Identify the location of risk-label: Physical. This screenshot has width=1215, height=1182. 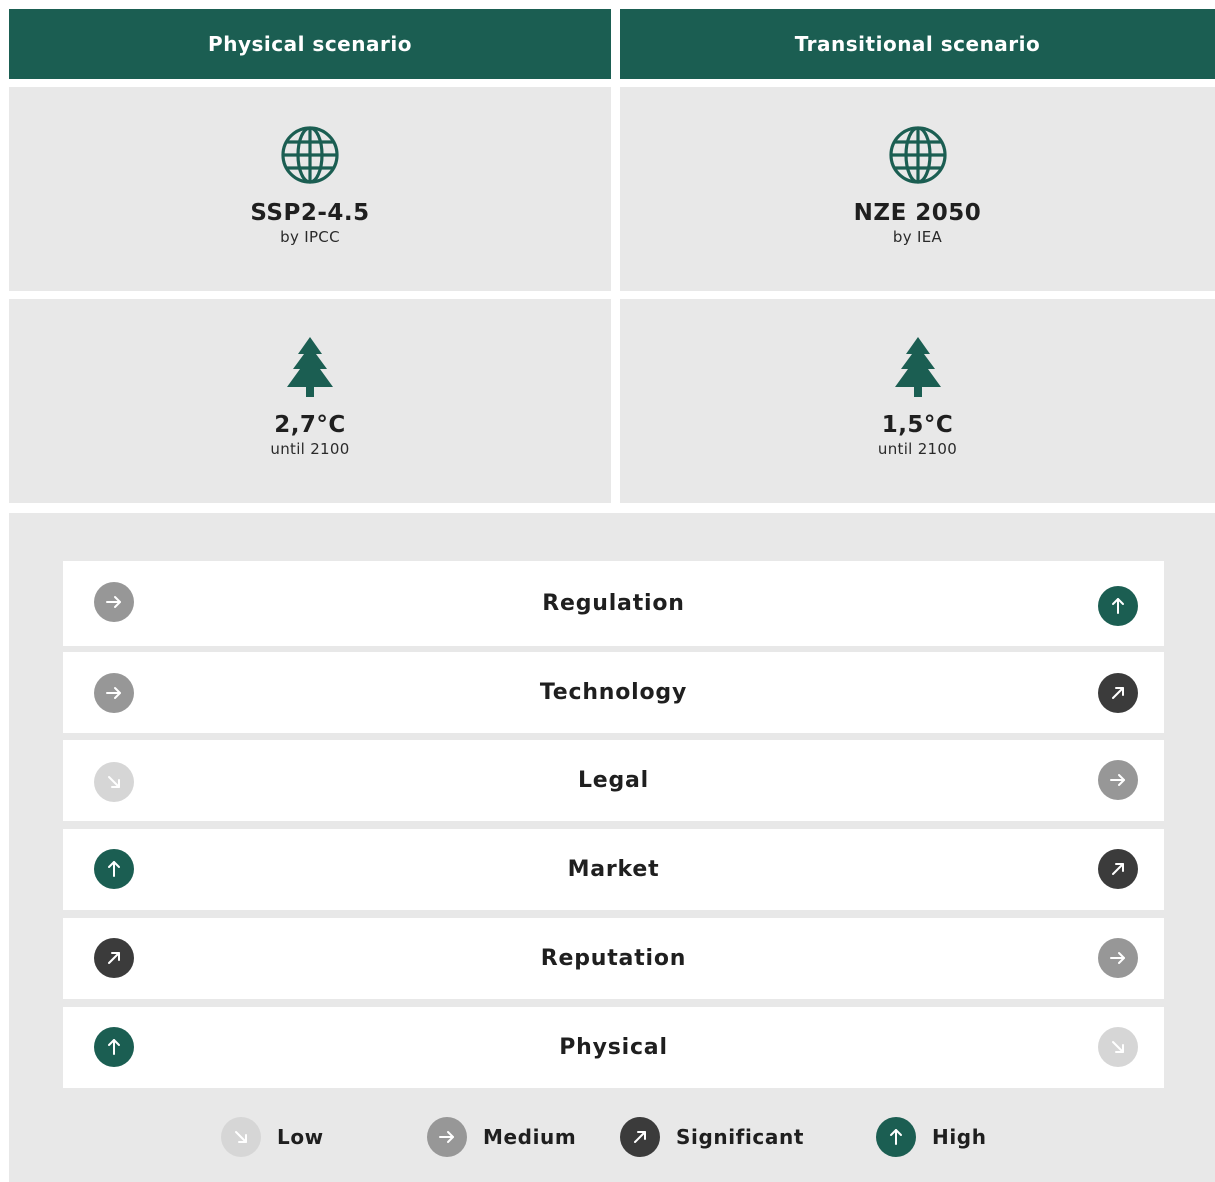
(613, 1047).